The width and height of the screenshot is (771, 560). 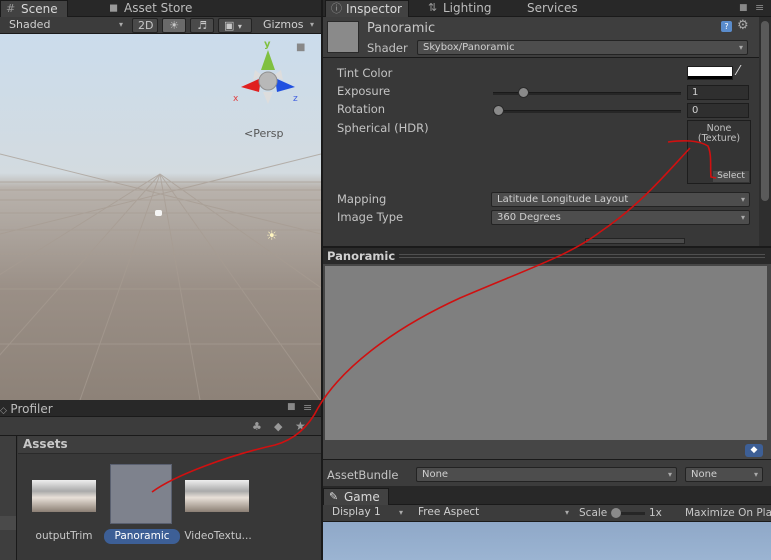 I want to click on gizmos-dropdown: Gizmos ▾, so click(x=288, y=25).